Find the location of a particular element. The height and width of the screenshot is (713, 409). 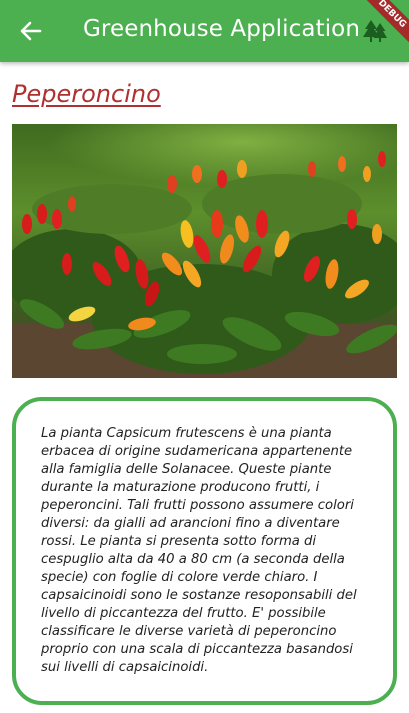

back-button is located at coordinates (31, 31).